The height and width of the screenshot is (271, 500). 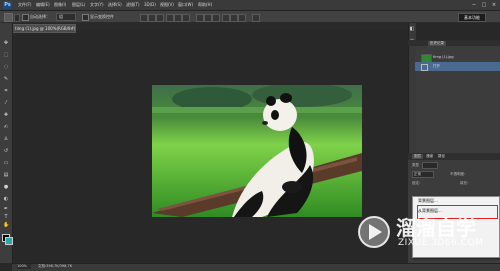 I want to click on minimize-button: −, so click(x=474, y=5).